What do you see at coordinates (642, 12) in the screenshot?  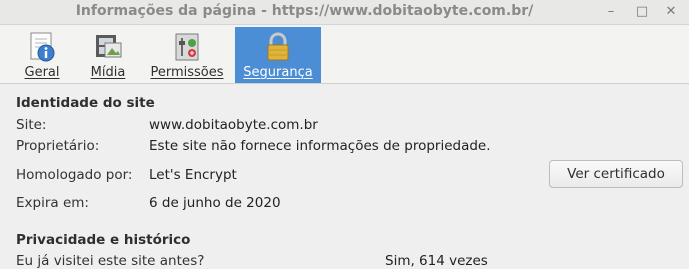 I see `maximize-button: □` at bounding box center [642, 12].